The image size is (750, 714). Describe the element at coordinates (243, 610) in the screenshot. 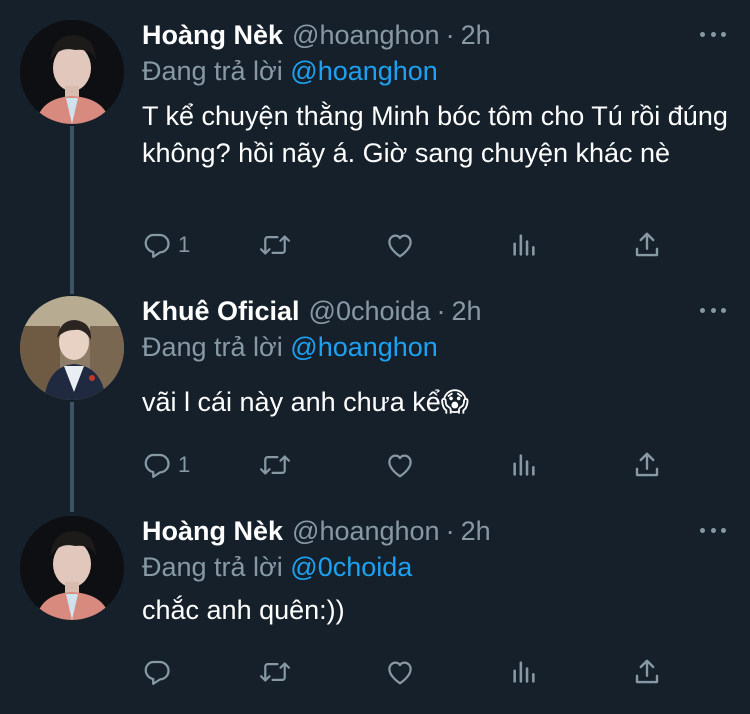

I see `tweet-text: chắc anh quên:))` at that location.